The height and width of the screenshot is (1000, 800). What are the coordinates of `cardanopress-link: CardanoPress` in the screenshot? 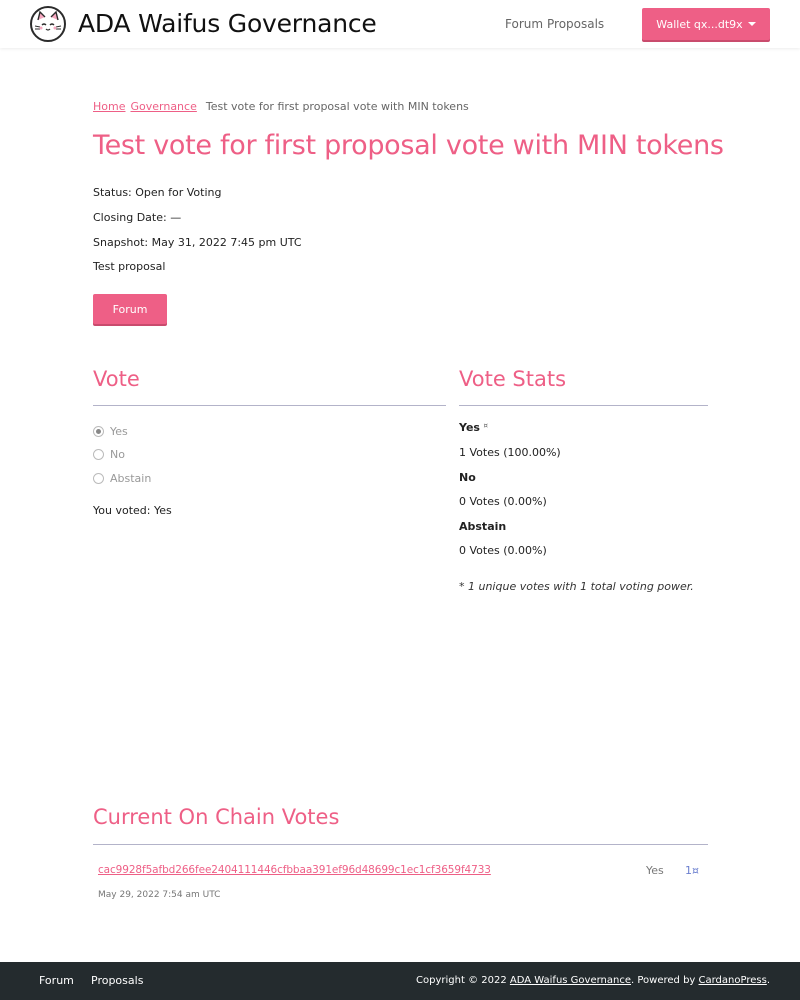 It's located at (733, 980).